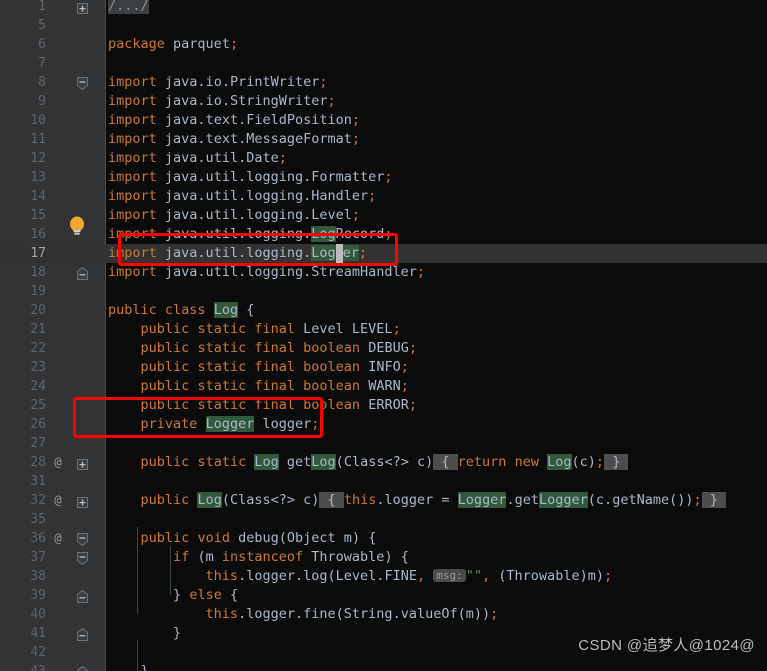 This screenshot has height=671, width=767. I want to click on code-text: import java.util.logging.Formatter;, so click(250, 177).